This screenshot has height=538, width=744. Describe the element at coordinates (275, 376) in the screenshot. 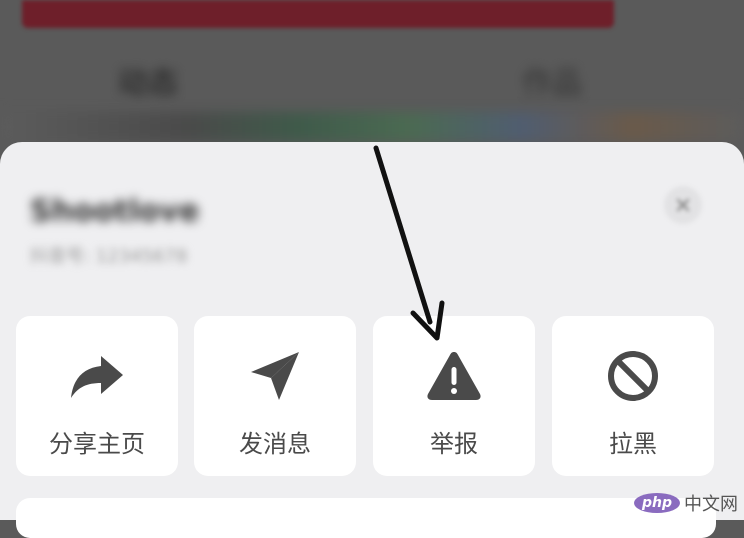

I see `paper-plane-icon` at that location.